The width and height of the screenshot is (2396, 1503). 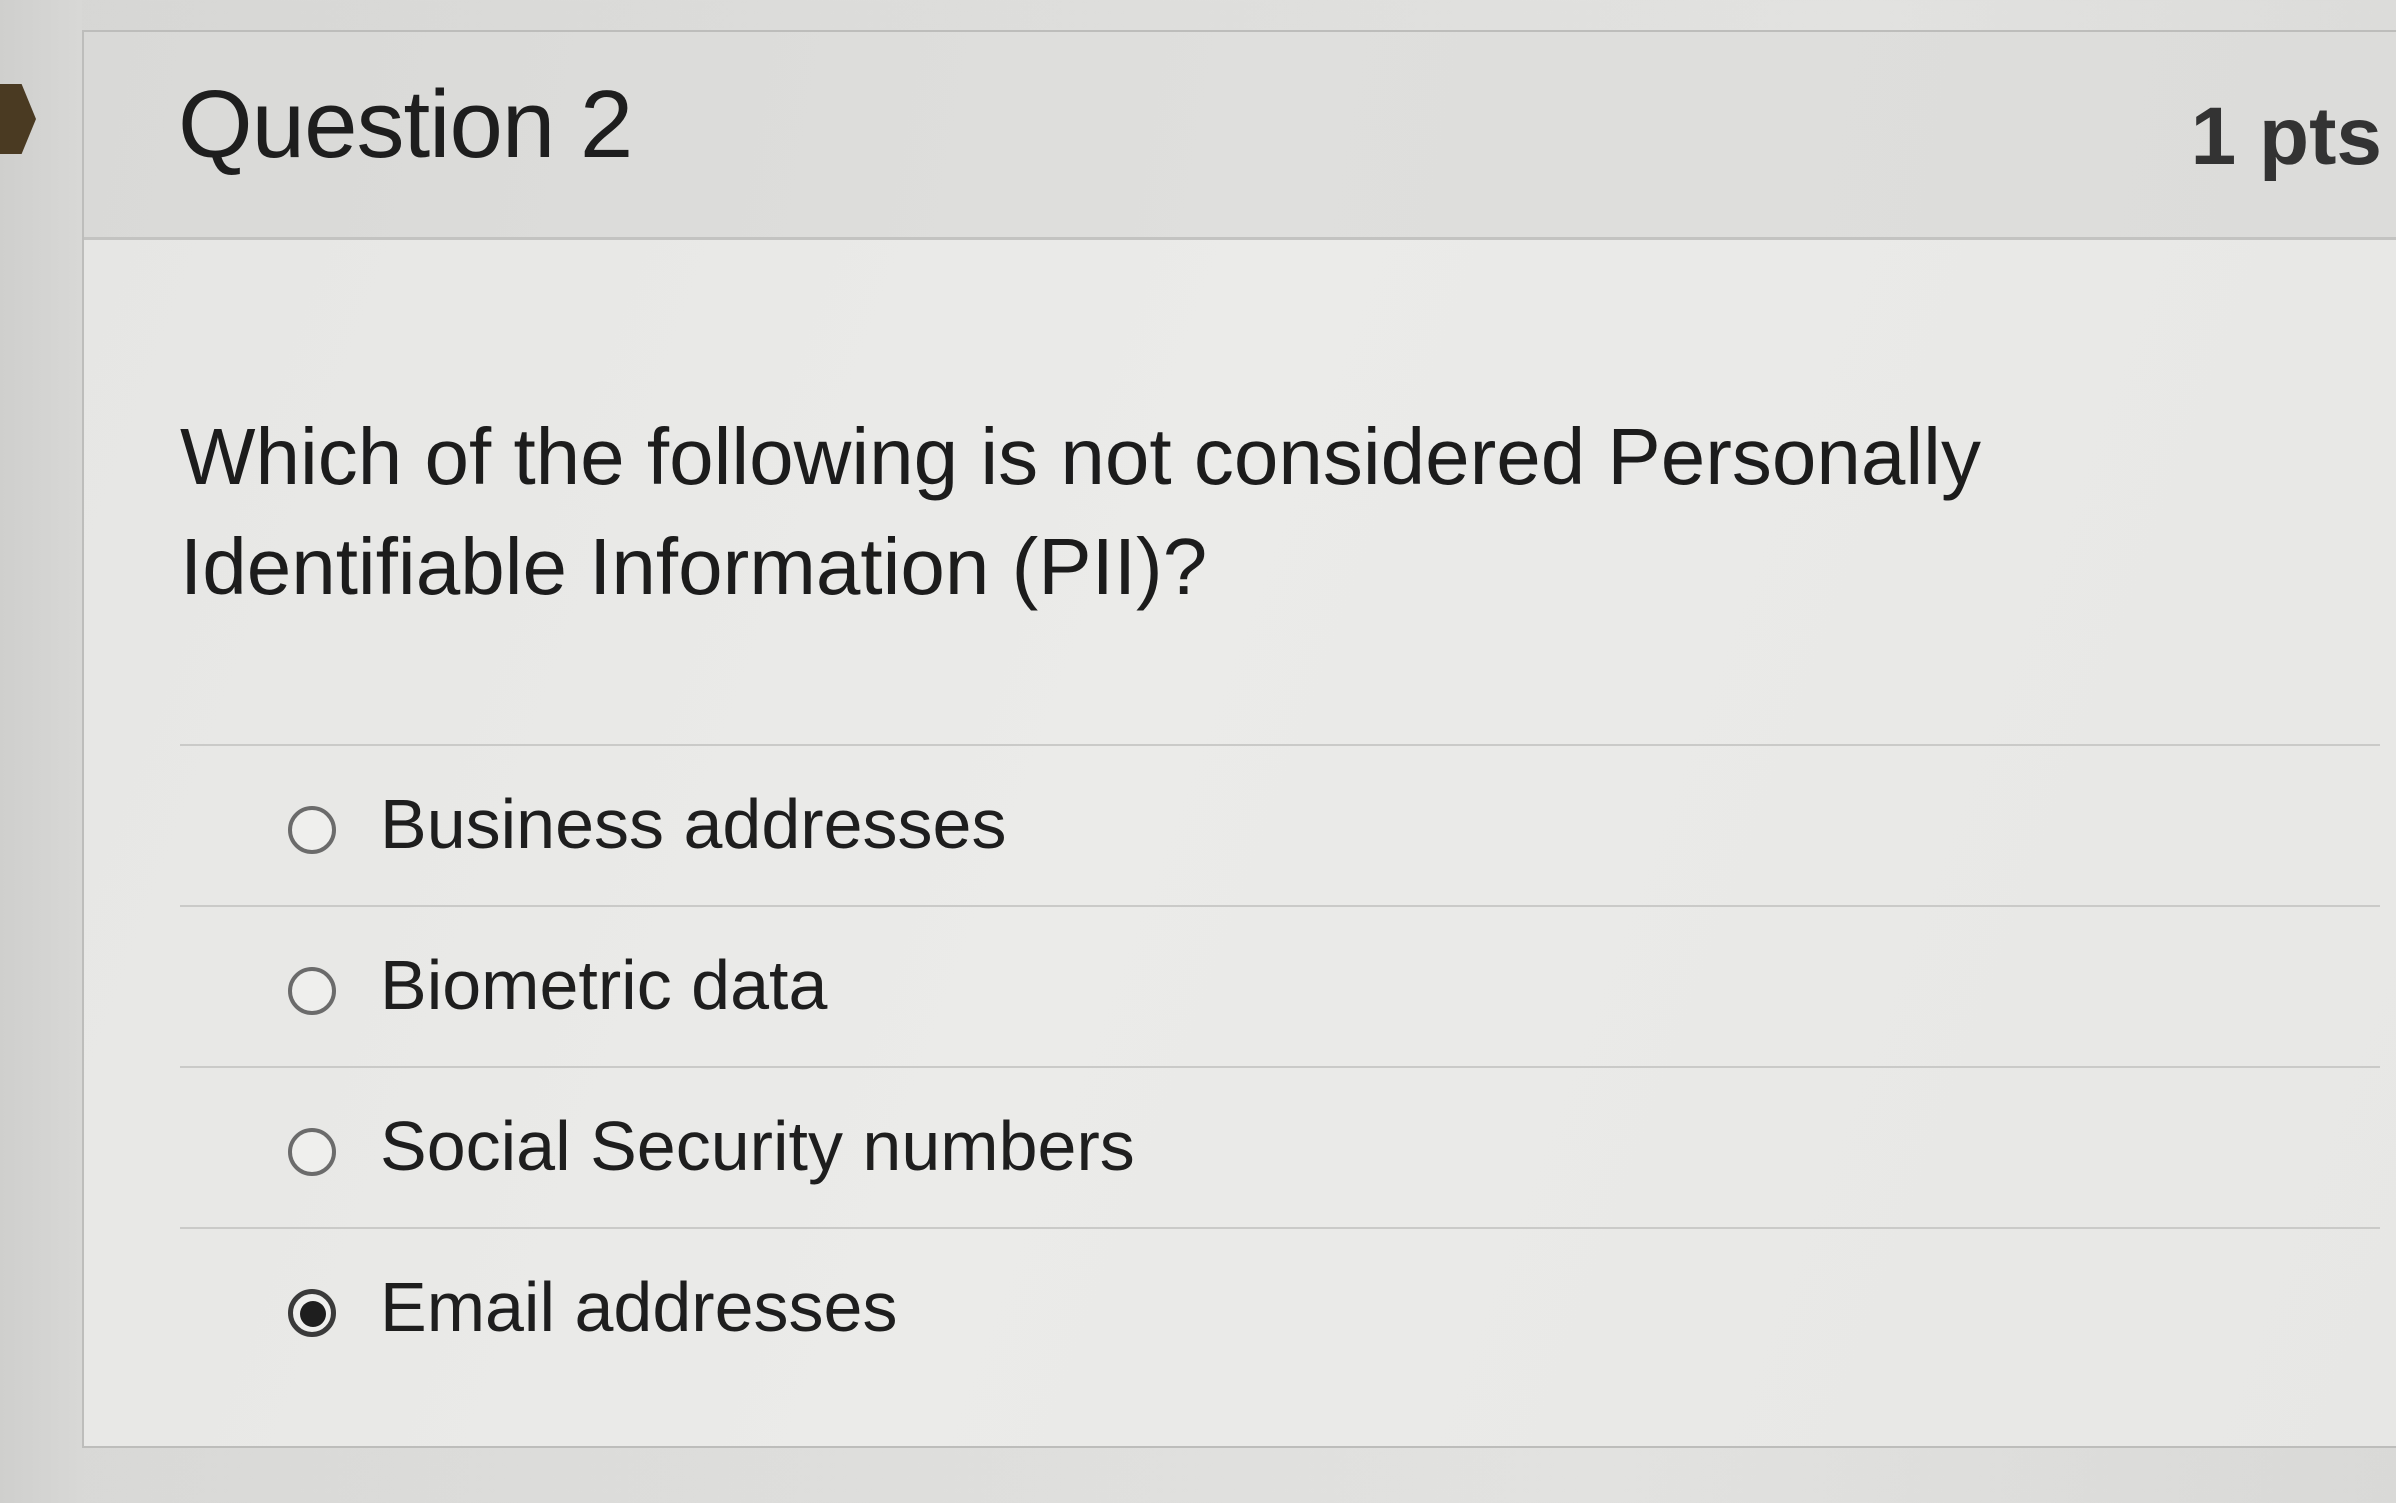 What do you see at coordinates (1240, 136) in the screenshot?
I see `question-header: Question 2 1 pts` at bounding box center [1240, 136].